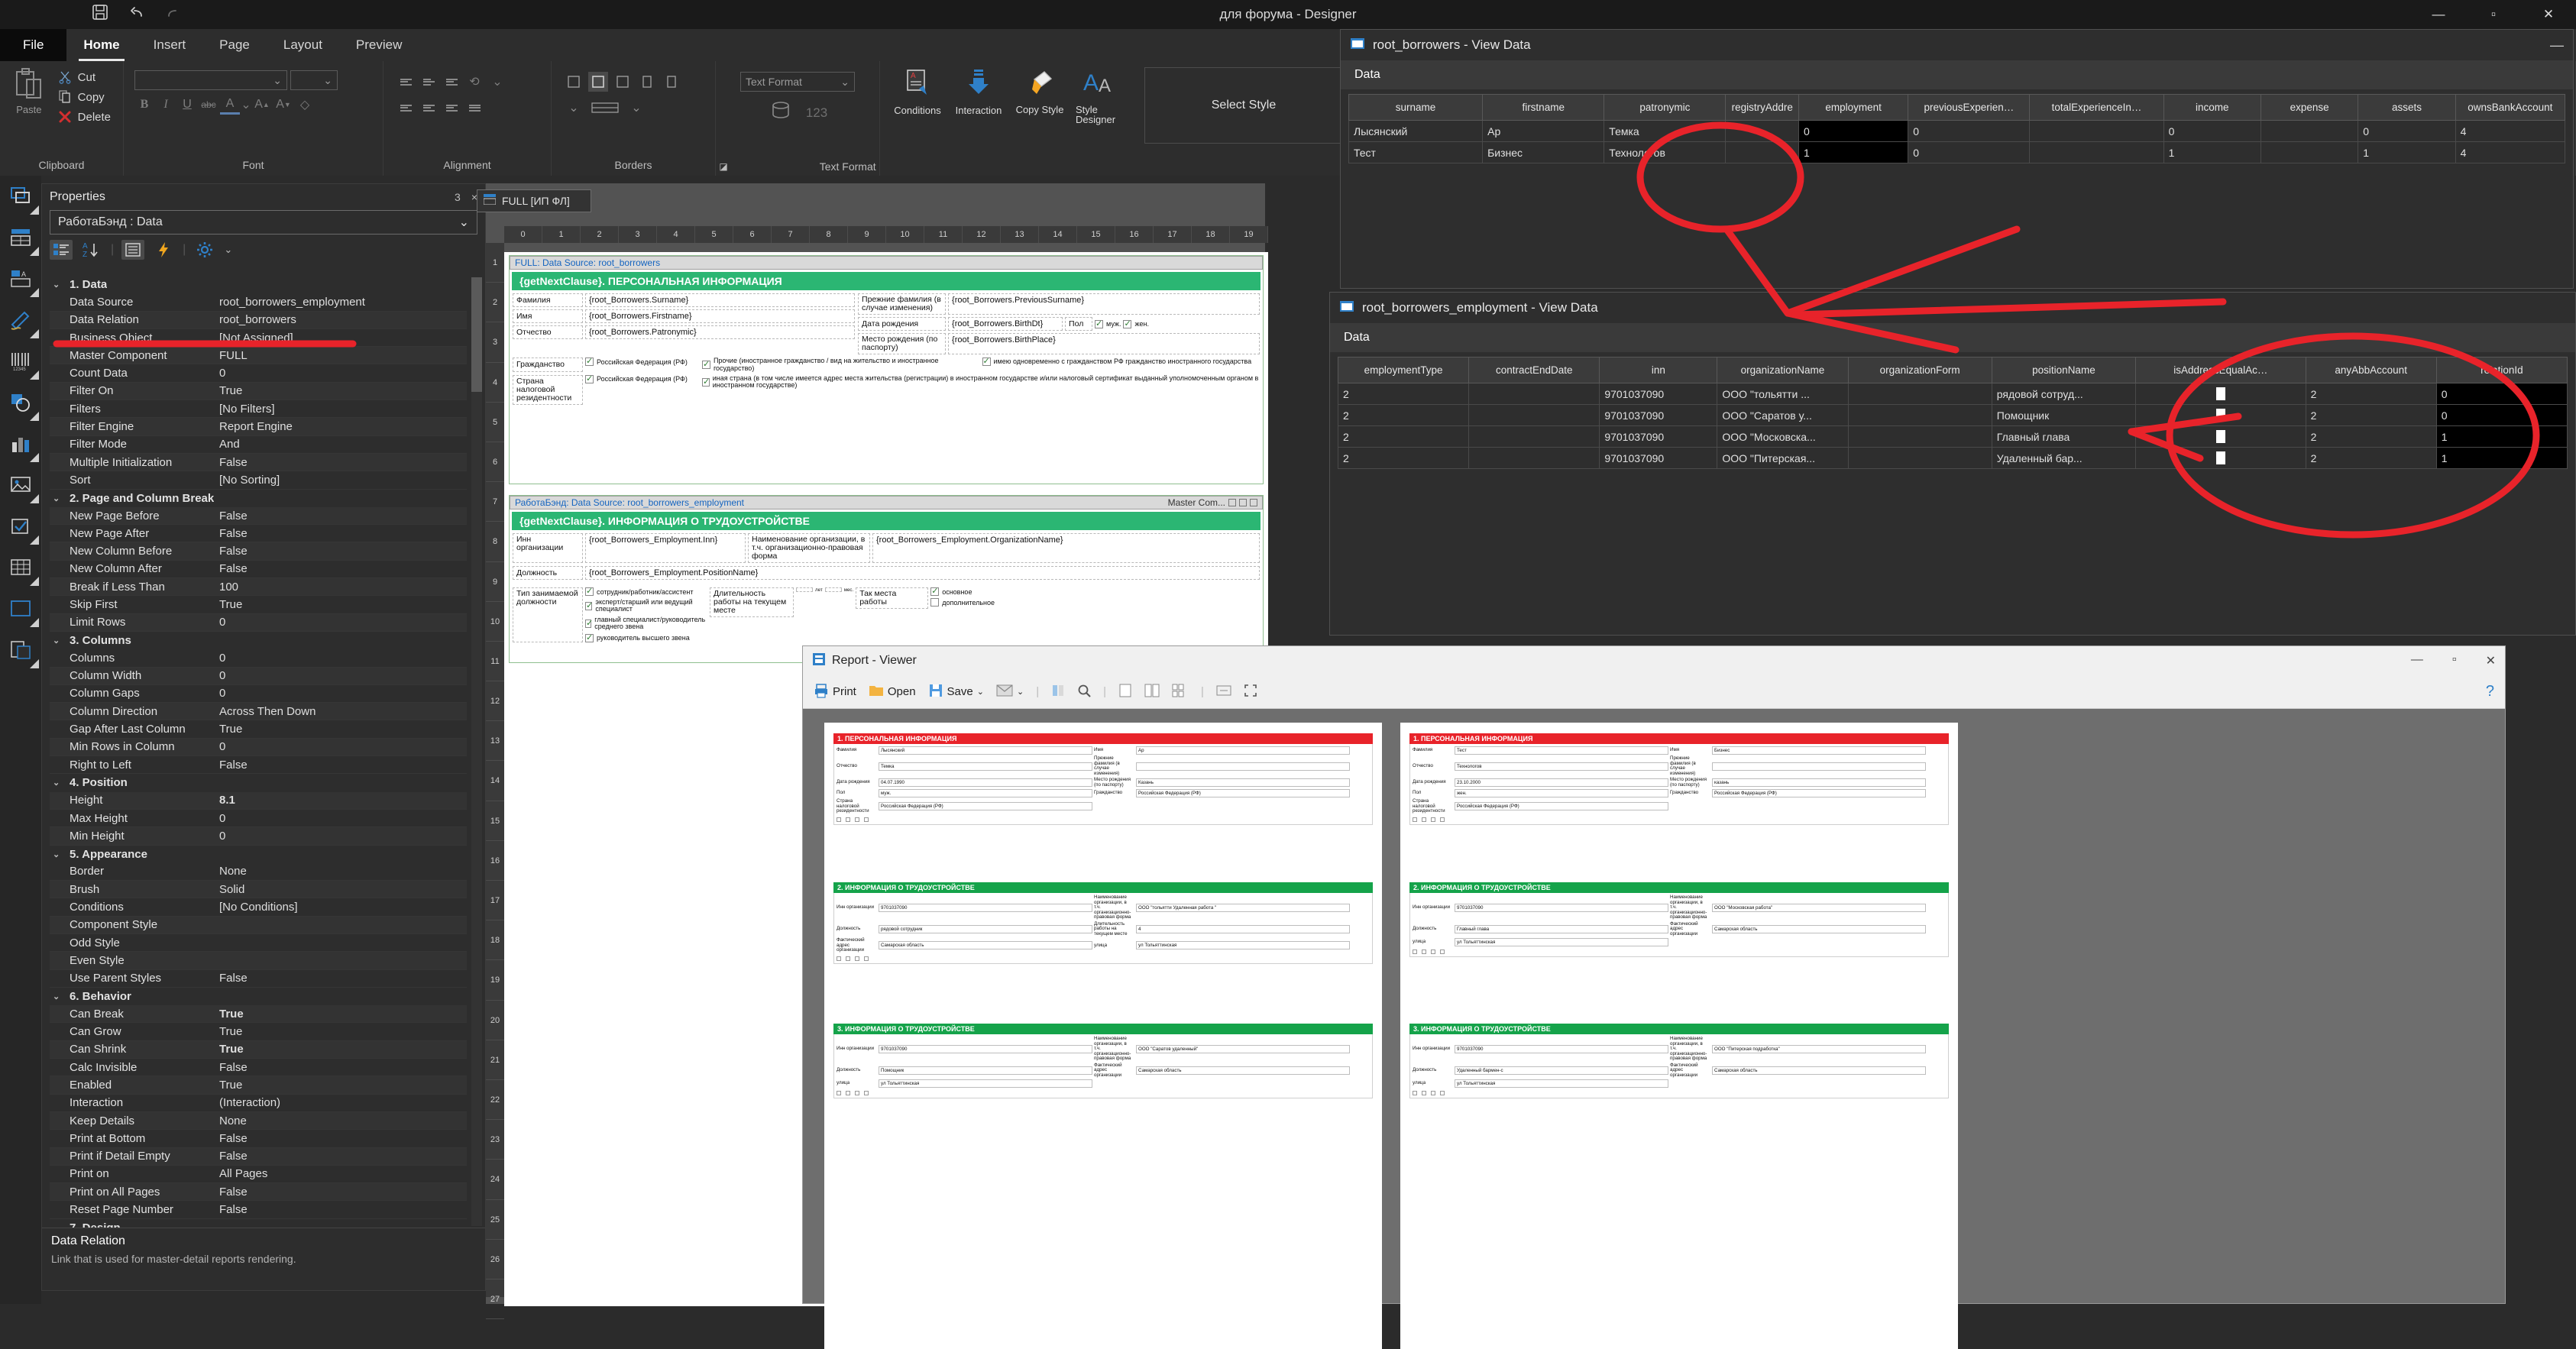 The height and width of the screenshot is (1349, 2576). I want to click on vd1-r1-c10: 4, so click(2510, 152).